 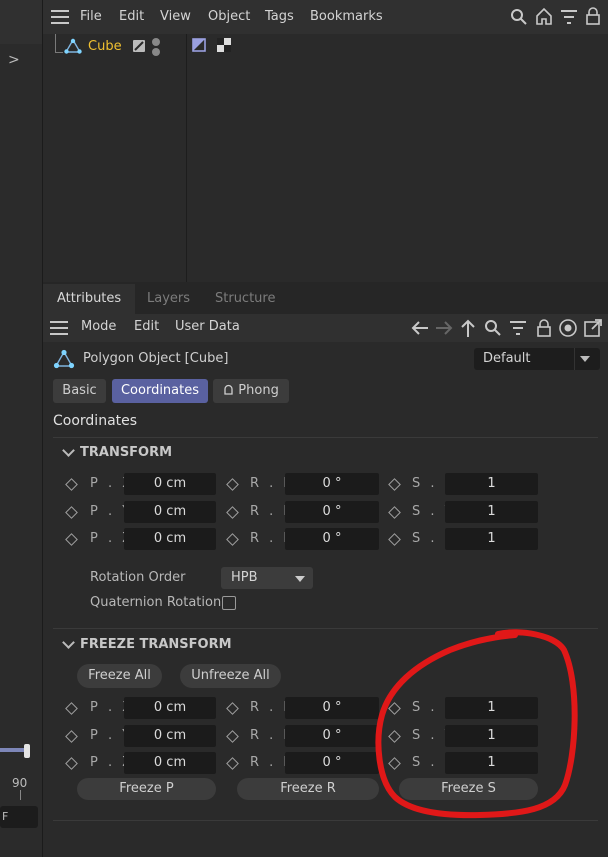 What do you see at coordinates (91, 16) in the screenshot?
I see `menu-file: File` at bounding box center [91, 16].